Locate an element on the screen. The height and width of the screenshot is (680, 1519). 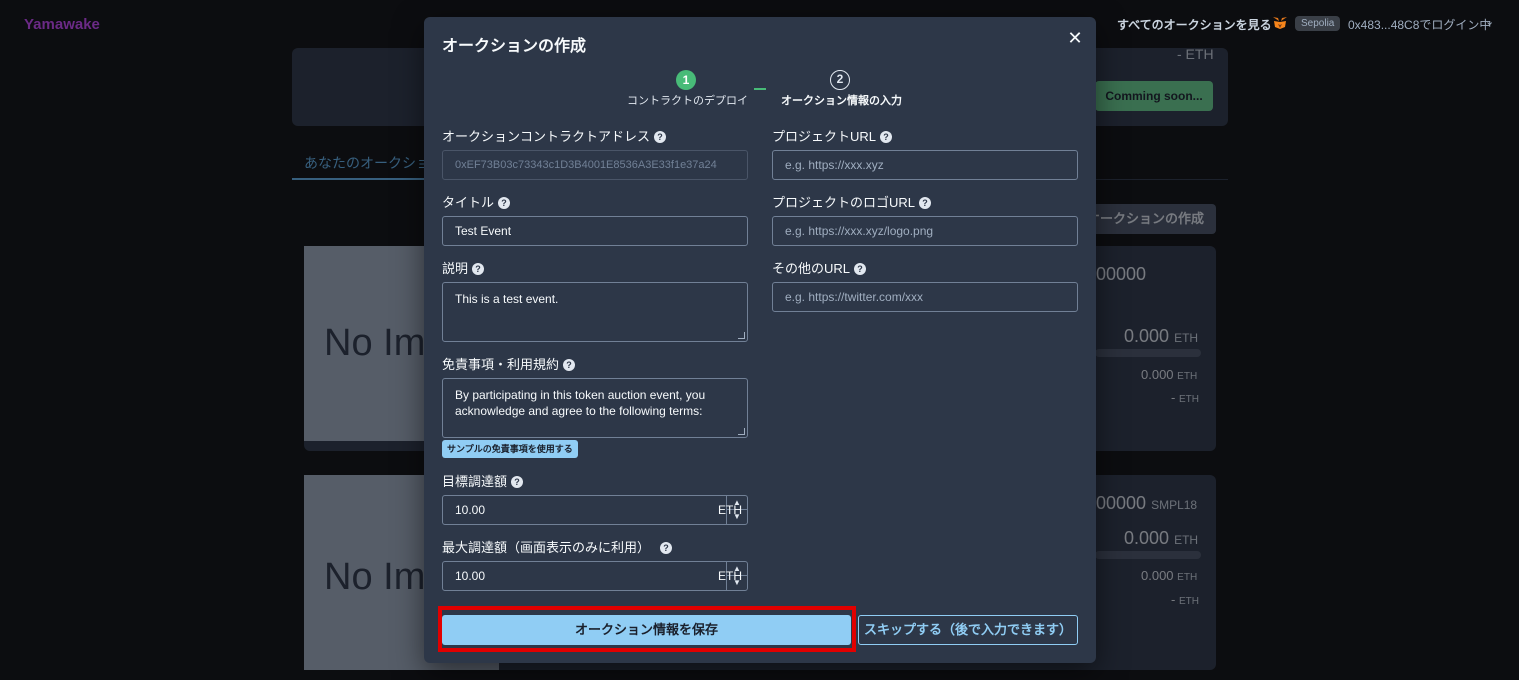
card2-sub1: 0.000 ETH is located at coordinates (1169, 575).